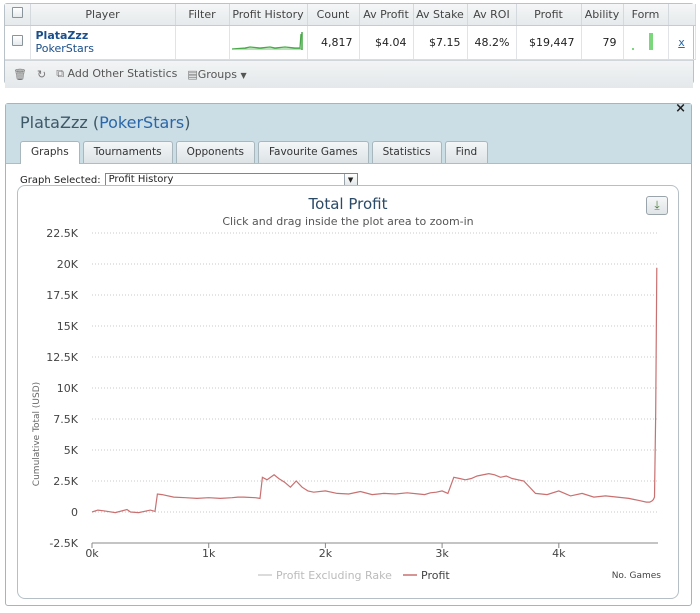 The width and height of the screenshot is (700, 613). Describe the element at coordinates (192, 74) in the screenshot. I see `groups-icon: ▤` at that location.